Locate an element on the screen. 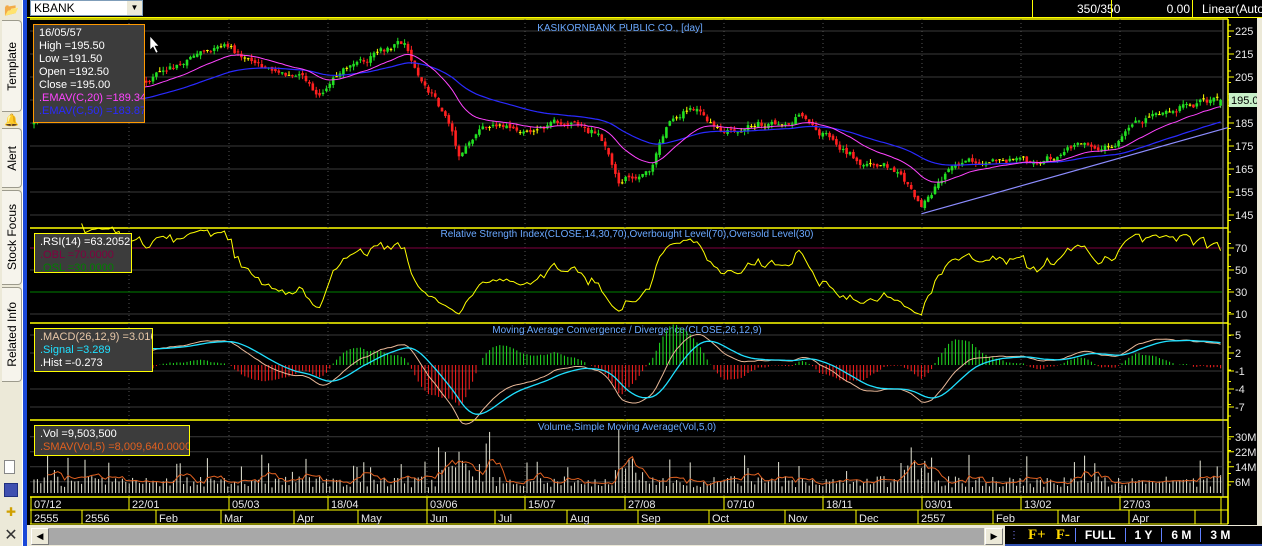 The width and height of the screenshot is (1262, 546). range-1y-button: 1 Y is located at coordinates (1143, 535).